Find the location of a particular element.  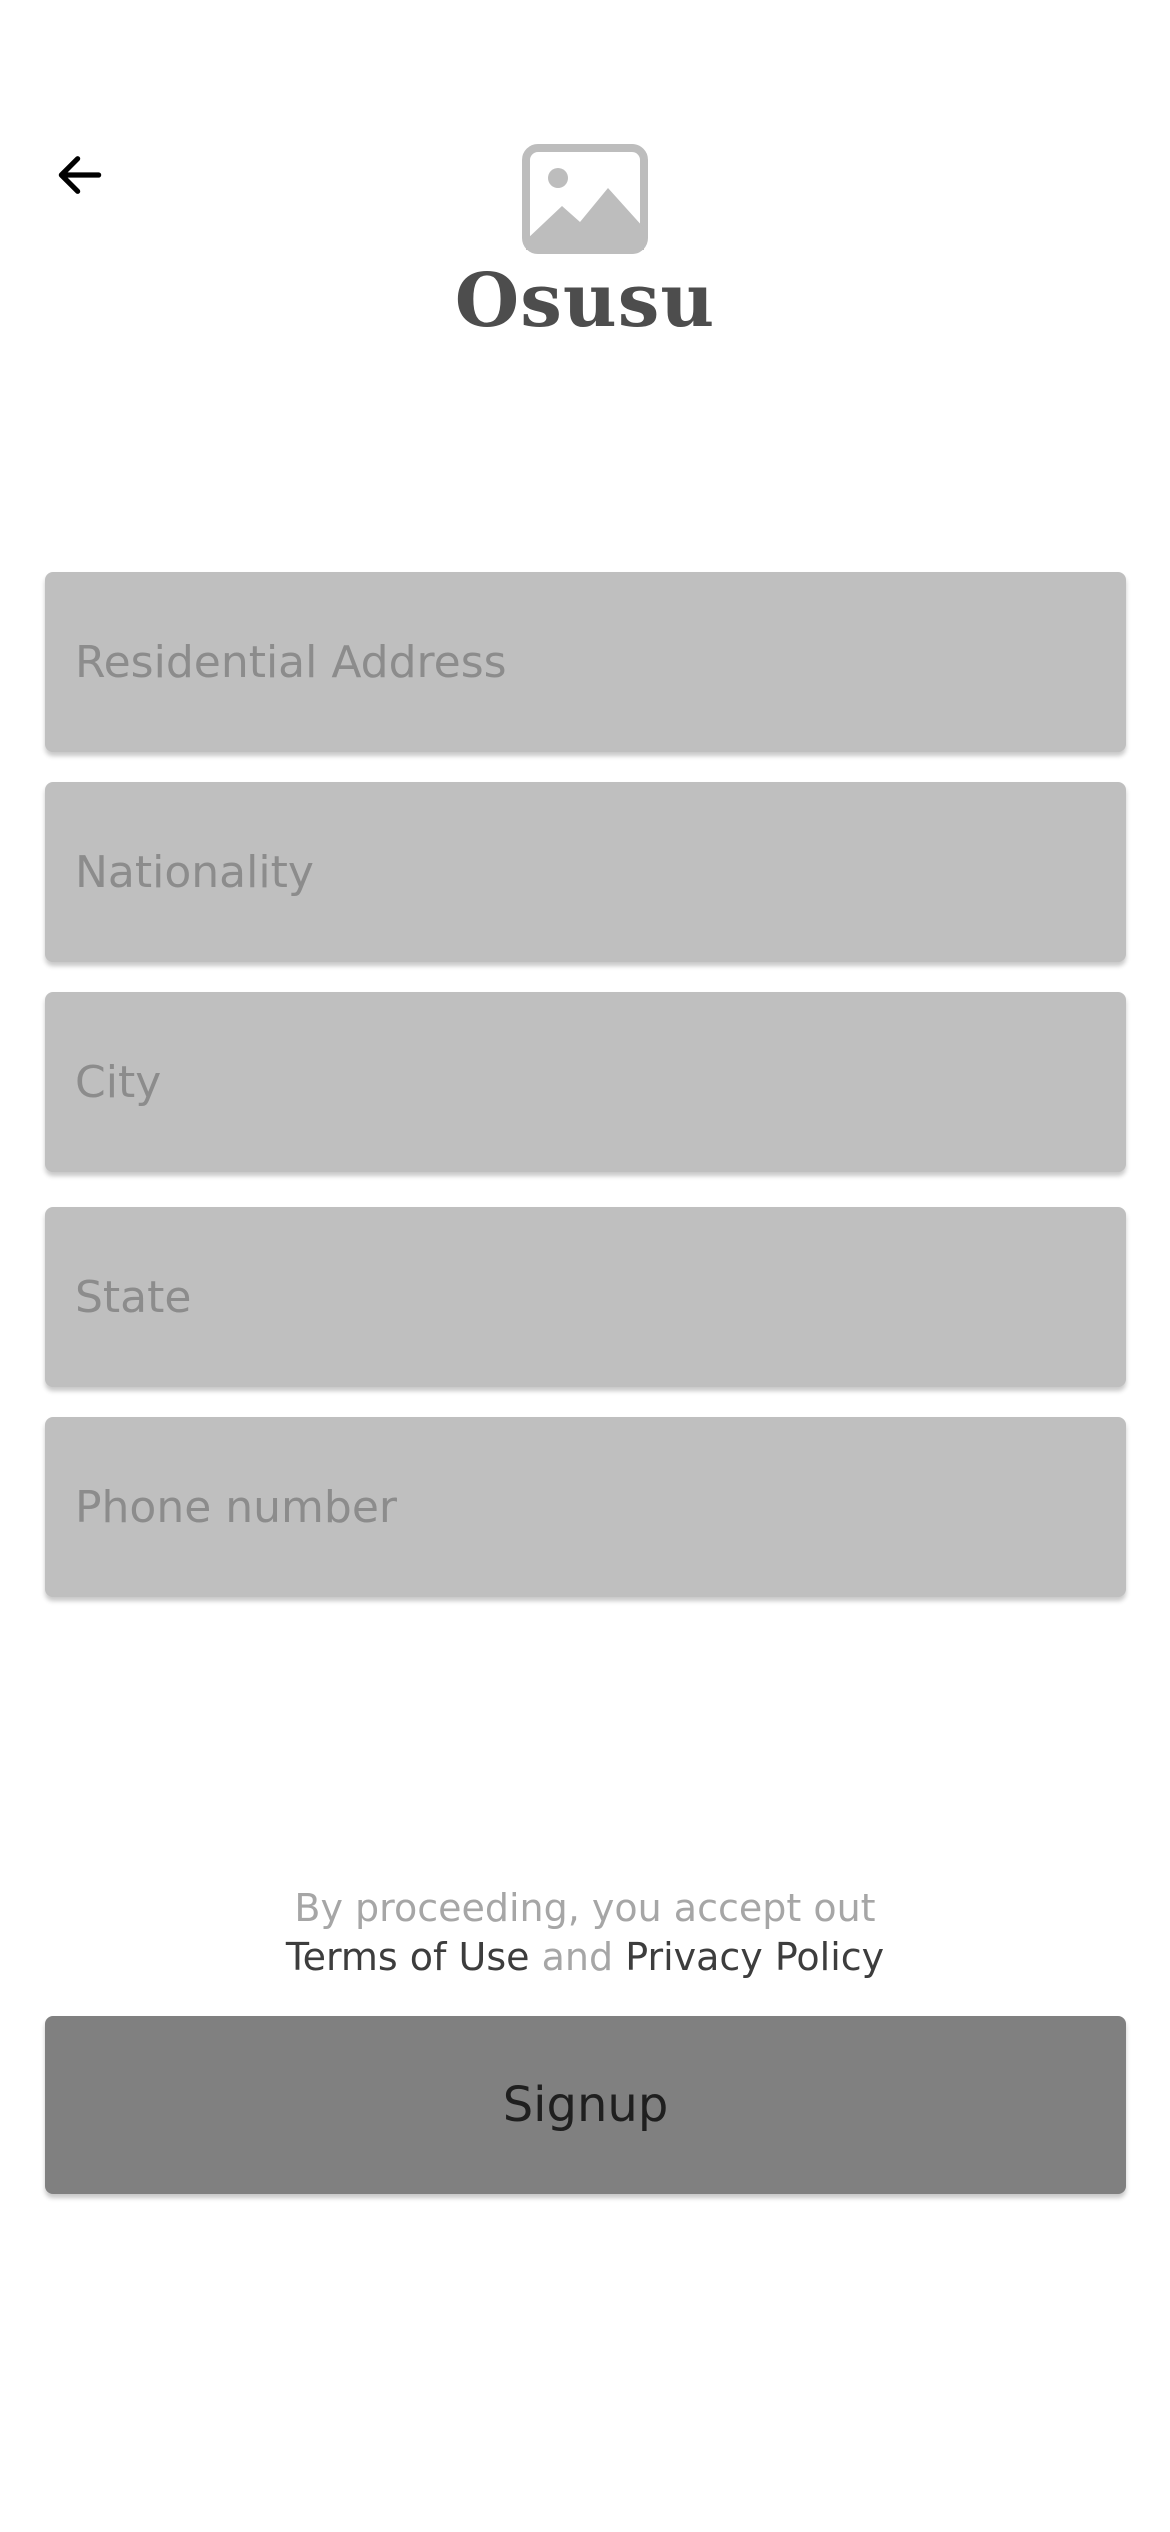

nationality-field is located at coordinates (585, 872).